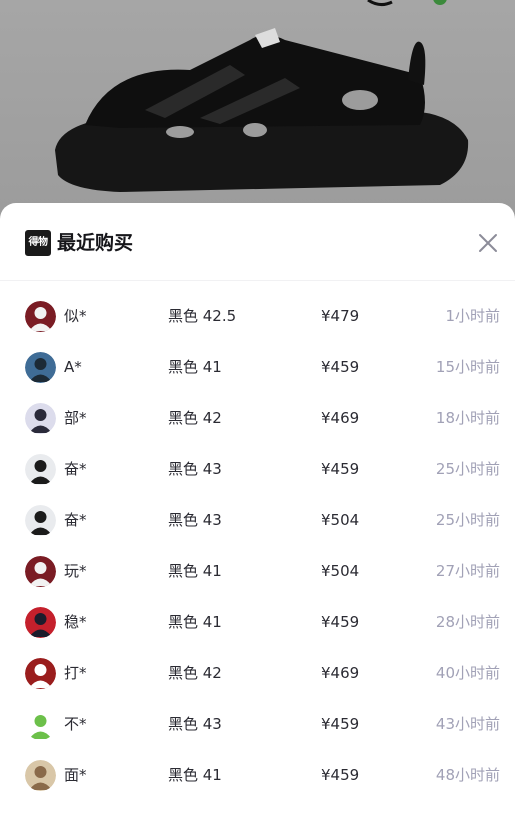 The image size is (515, 823). I want to click on buyer-name: 玩*, so click(75, 571).